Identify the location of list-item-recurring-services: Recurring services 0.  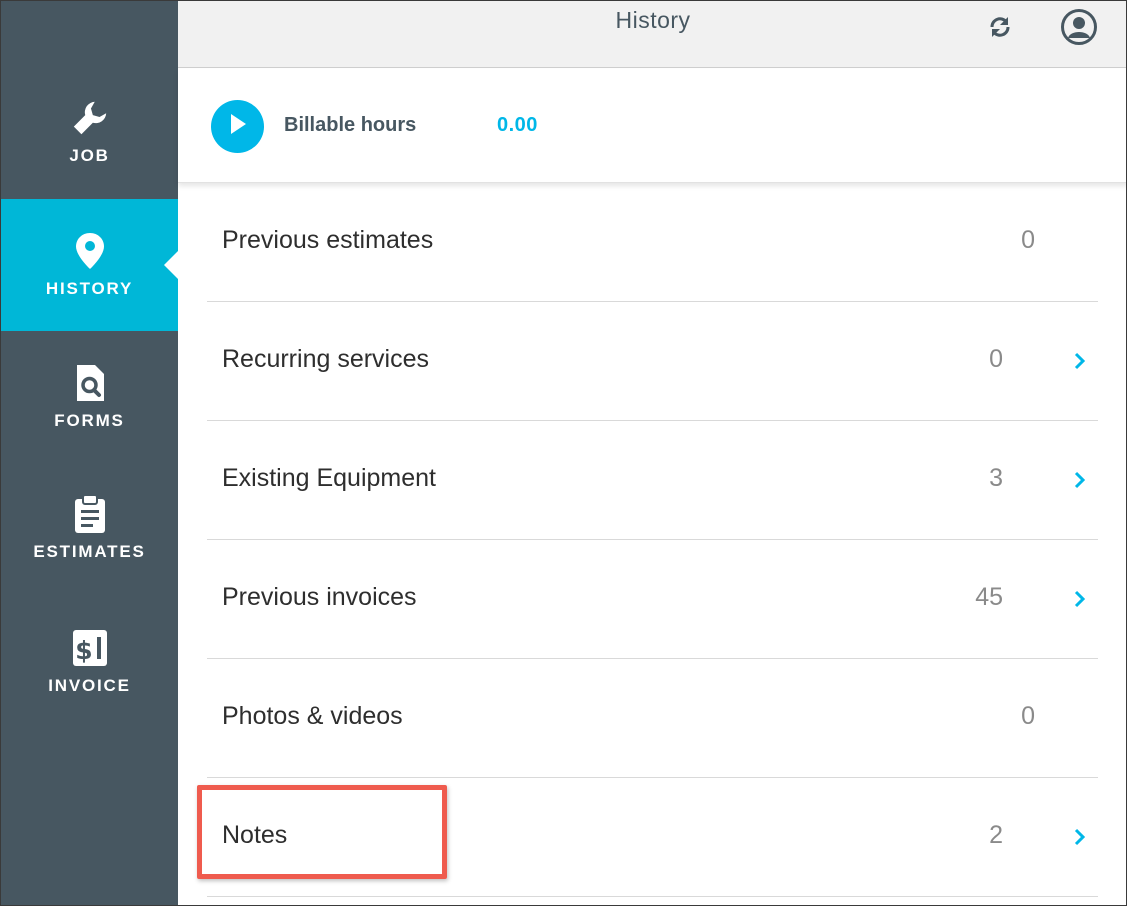
(652, 361).